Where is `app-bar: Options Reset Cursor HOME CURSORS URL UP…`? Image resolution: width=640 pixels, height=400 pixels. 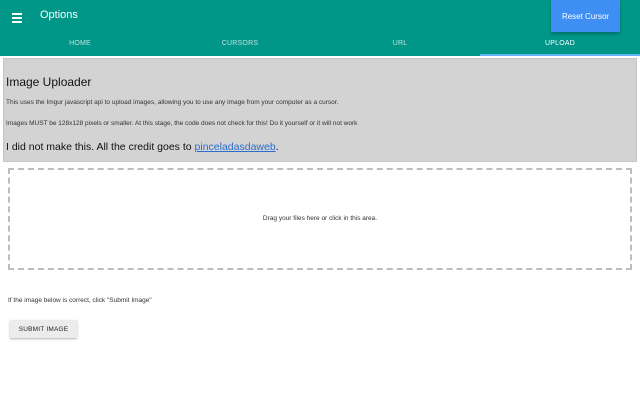
app-bar: Options Reset Cursor HOME CURSORS URL UP… is located at coordinates (320, 28).